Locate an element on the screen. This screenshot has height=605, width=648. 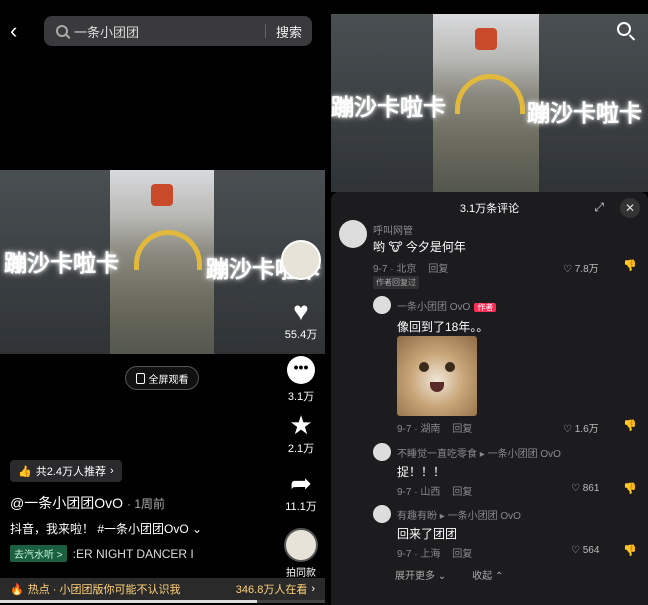
share-count: 11.1万 is located at coordinates (301, 507).